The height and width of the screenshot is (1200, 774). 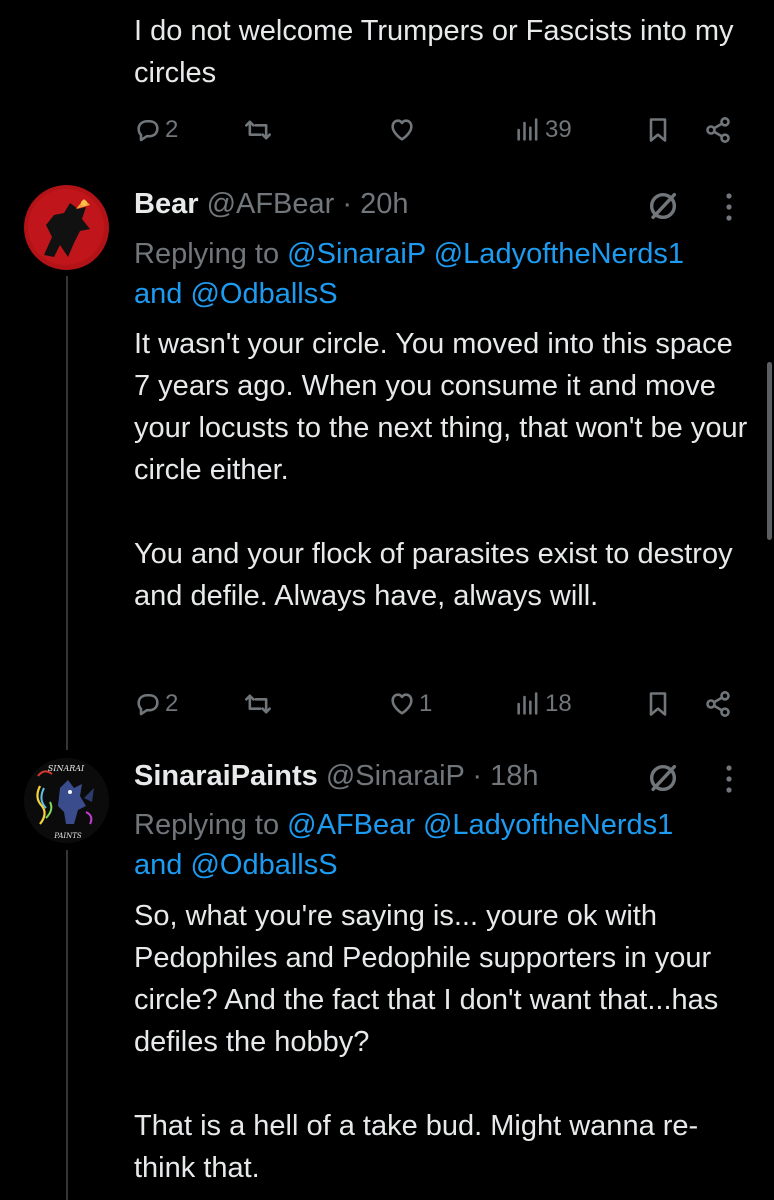 I want to click on like-button: 1, so click(x=410, y=704).